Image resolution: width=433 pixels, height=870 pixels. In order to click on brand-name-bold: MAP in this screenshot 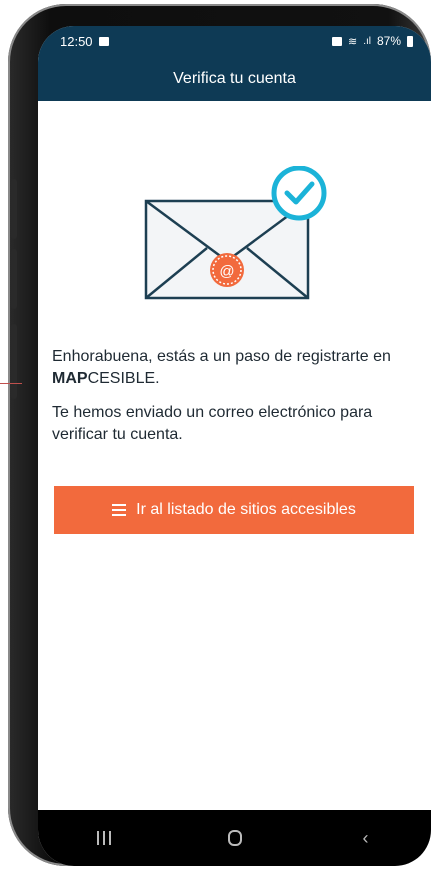, I will do `click(70, 378)`.